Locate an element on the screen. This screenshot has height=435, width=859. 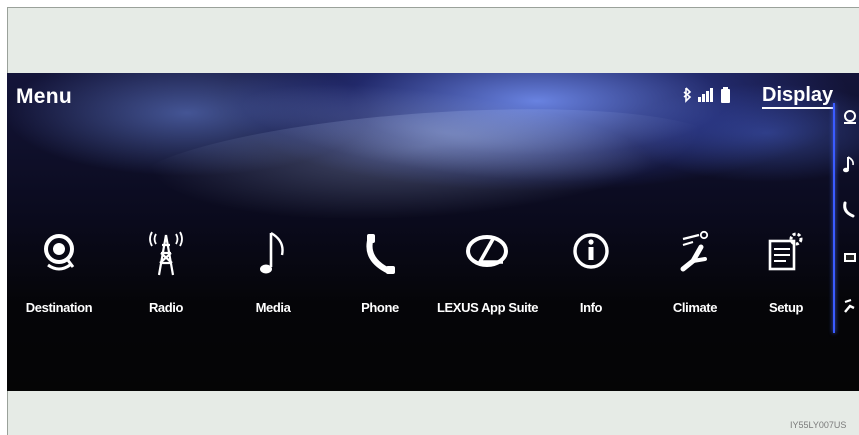
music-note-icon is located at coordinates (272, 252).